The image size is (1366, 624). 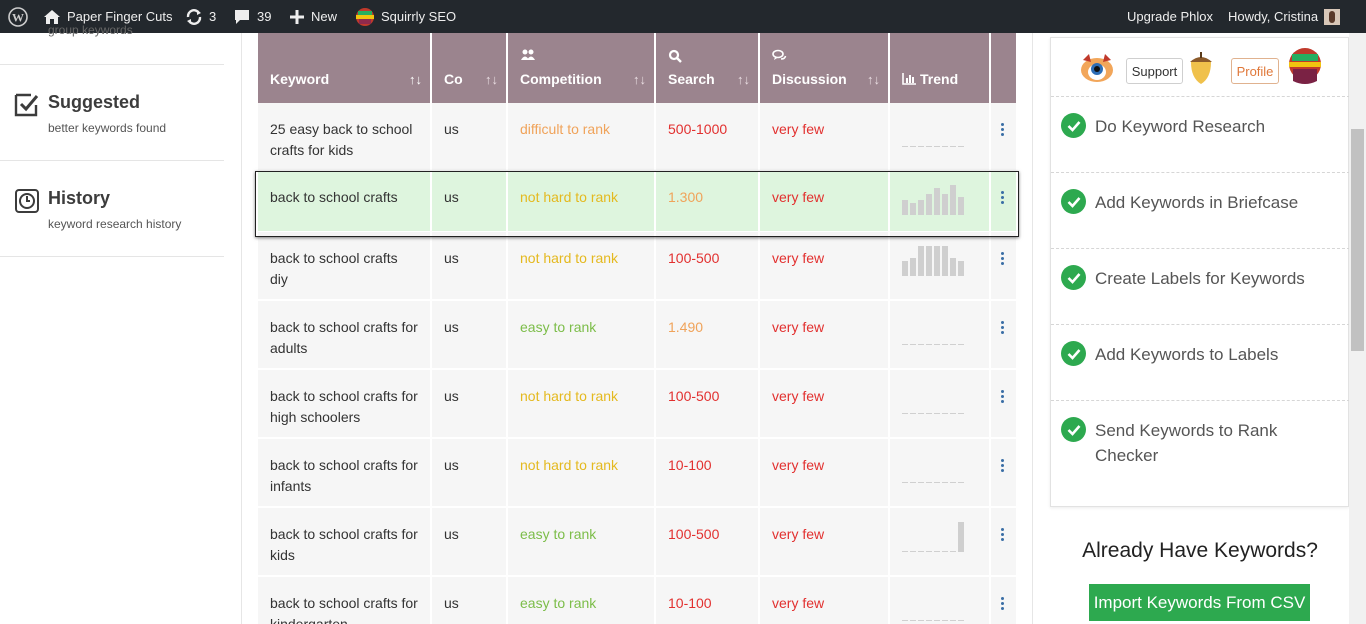 I want to click on sidebar-item-subtitle: better keywords found, so click(x=107, y=128).